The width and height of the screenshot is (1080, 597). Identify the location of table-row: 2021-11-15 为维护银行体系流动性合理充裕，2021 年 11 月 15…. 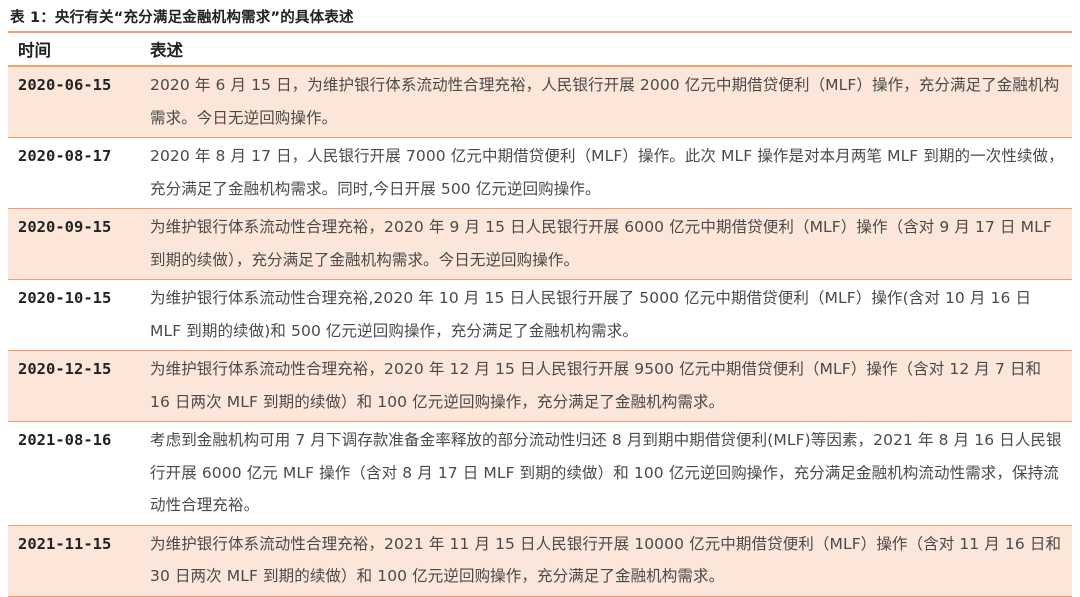
(540, 561).